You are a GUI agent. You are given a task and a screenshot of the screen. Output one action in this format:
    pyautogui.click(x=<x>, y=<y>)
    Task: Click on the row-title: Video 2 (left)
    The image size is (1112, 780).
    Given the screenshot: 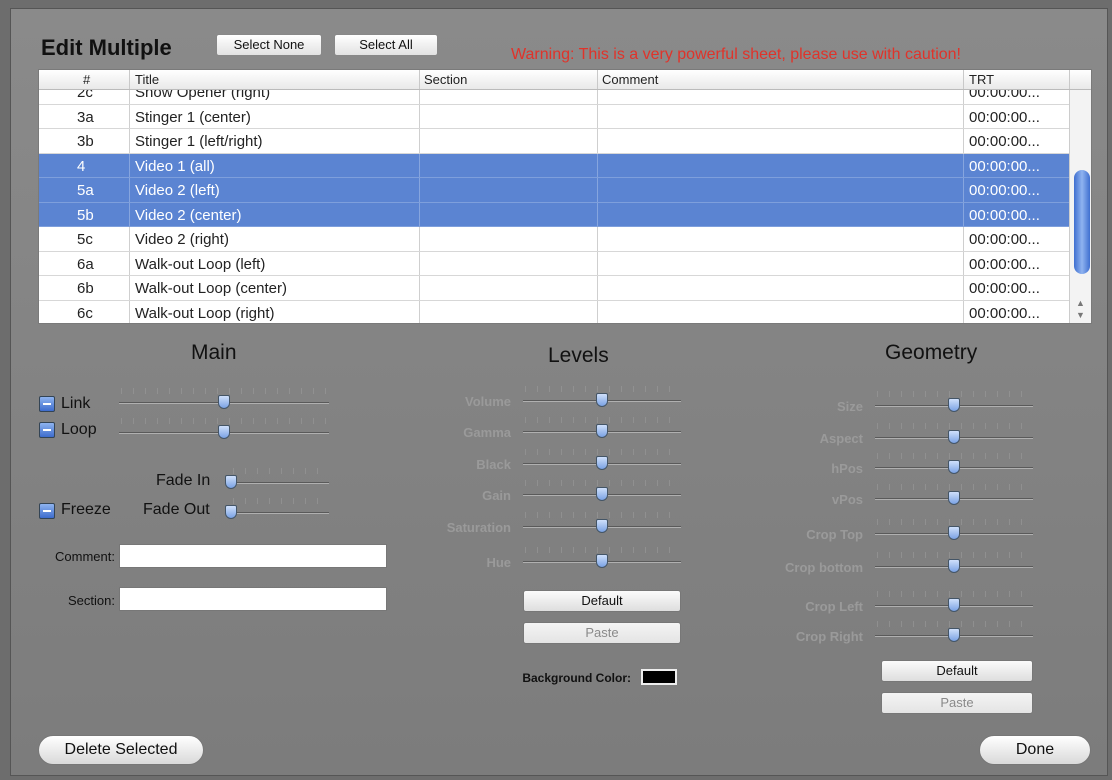 What is the action you would take?
    pyautogui.click(x=177, y=190)
    